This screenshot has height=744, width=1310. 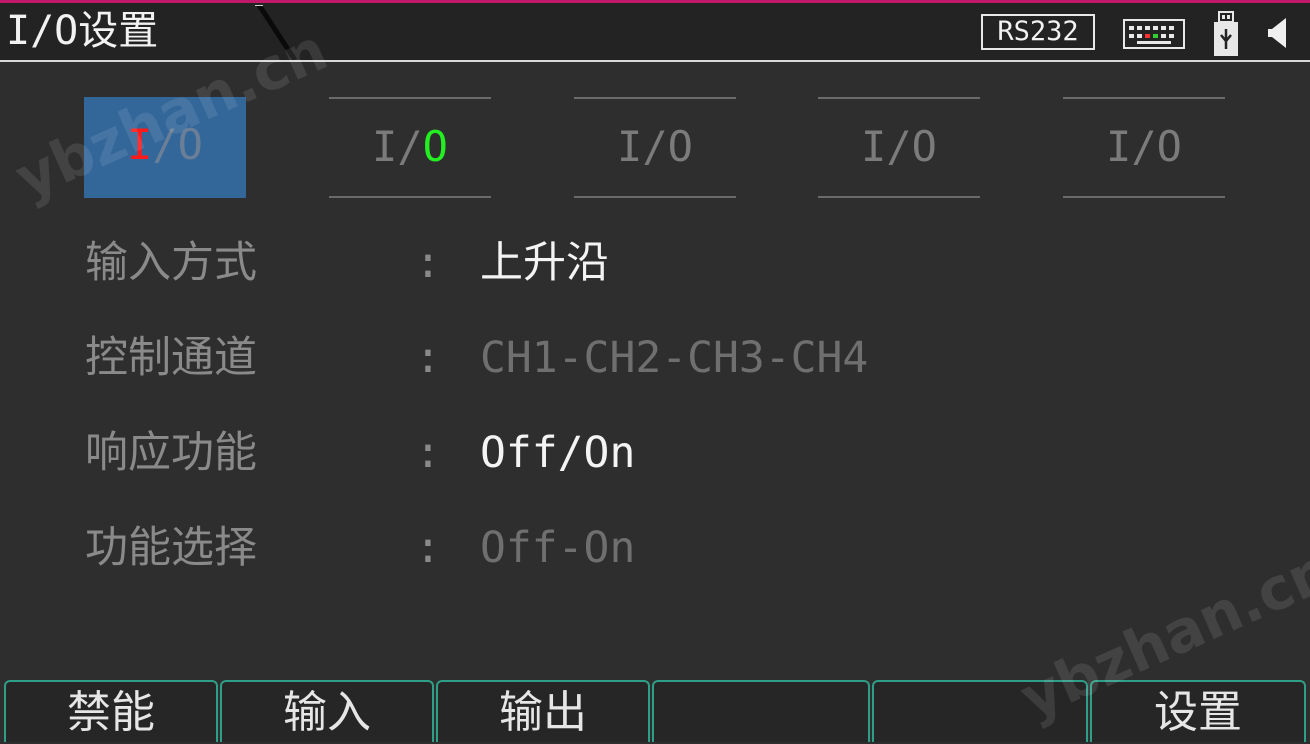 What do you see at coordinates (276, 32) in the screenshot?
I see `title-tab-edge` at bounding box center [276, 32].